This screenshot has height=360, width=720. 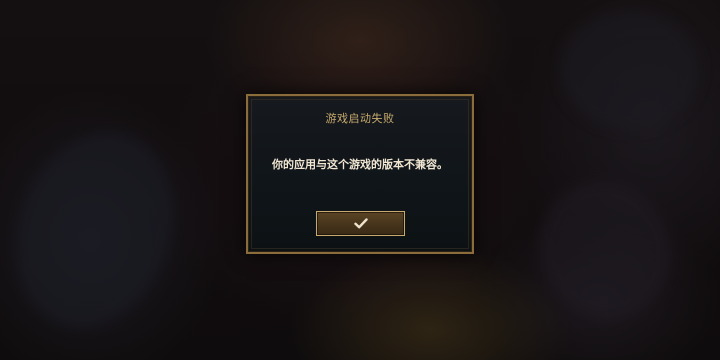 I want to click on error-dialog: 游戏启动失败 你的应用与这个游戏的版本不兼容。, so click(x=360, y=174).